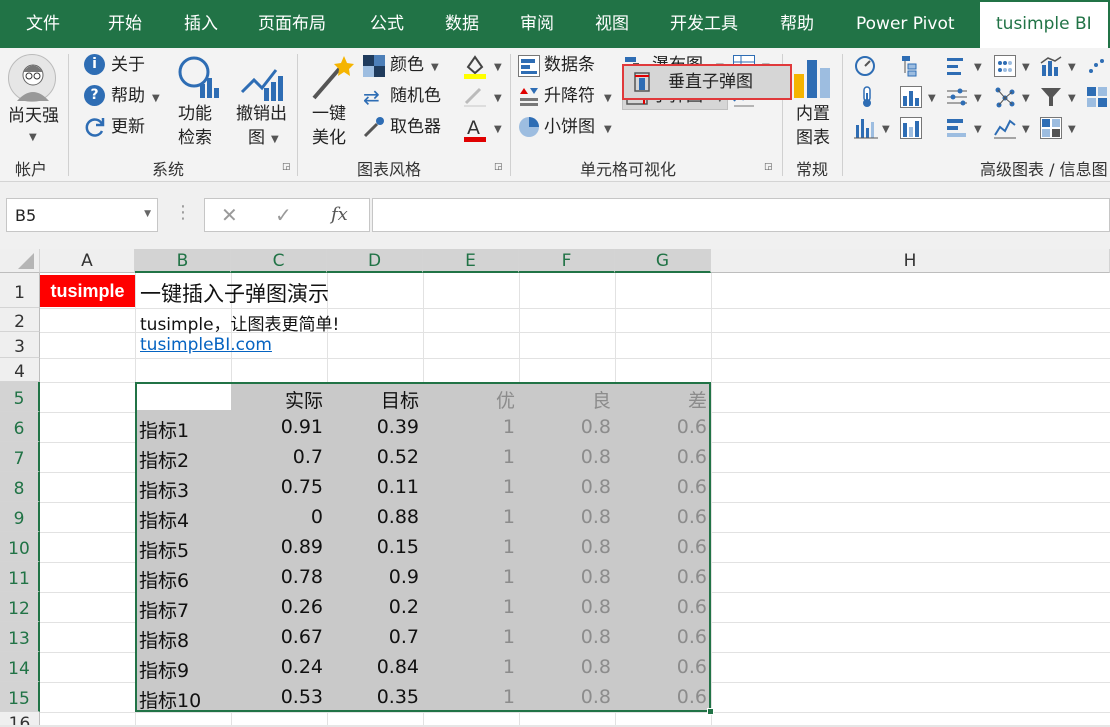  What do you see at coordinates (373, 427) in the screenshot?
I see `cell-target: 0.39` at bounding box center [373, 427].